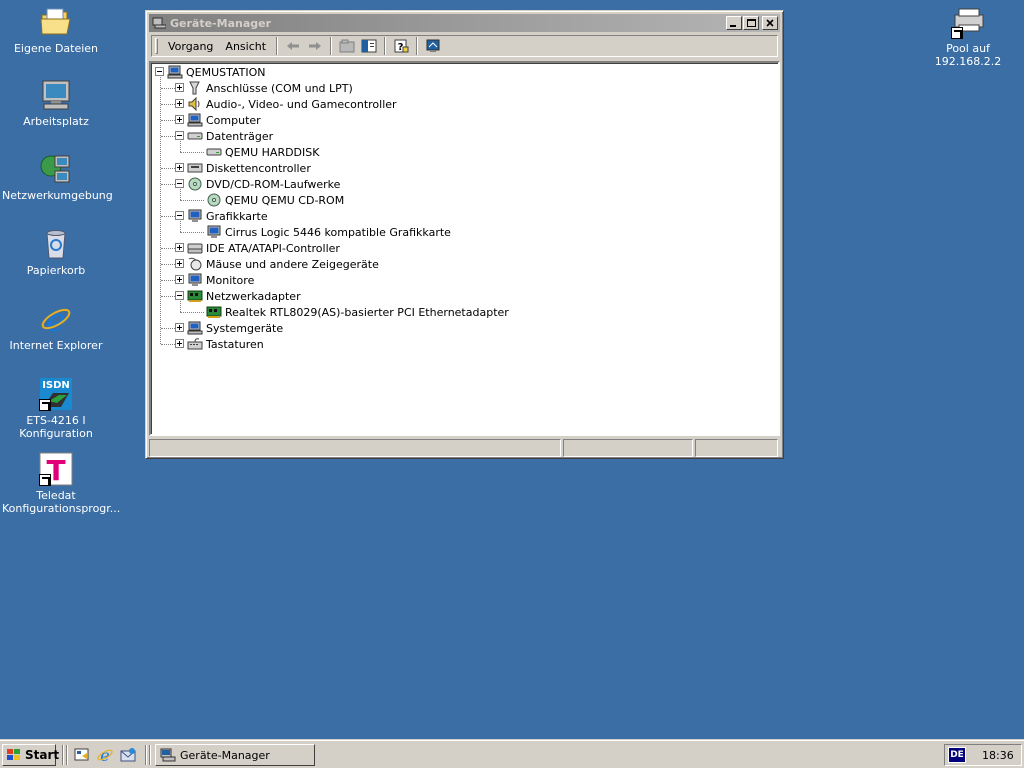 The width and height of the screenshot is (1024, 768). I want to click on desktop-icon-label: Eigene Dateien, so click(56, 48).